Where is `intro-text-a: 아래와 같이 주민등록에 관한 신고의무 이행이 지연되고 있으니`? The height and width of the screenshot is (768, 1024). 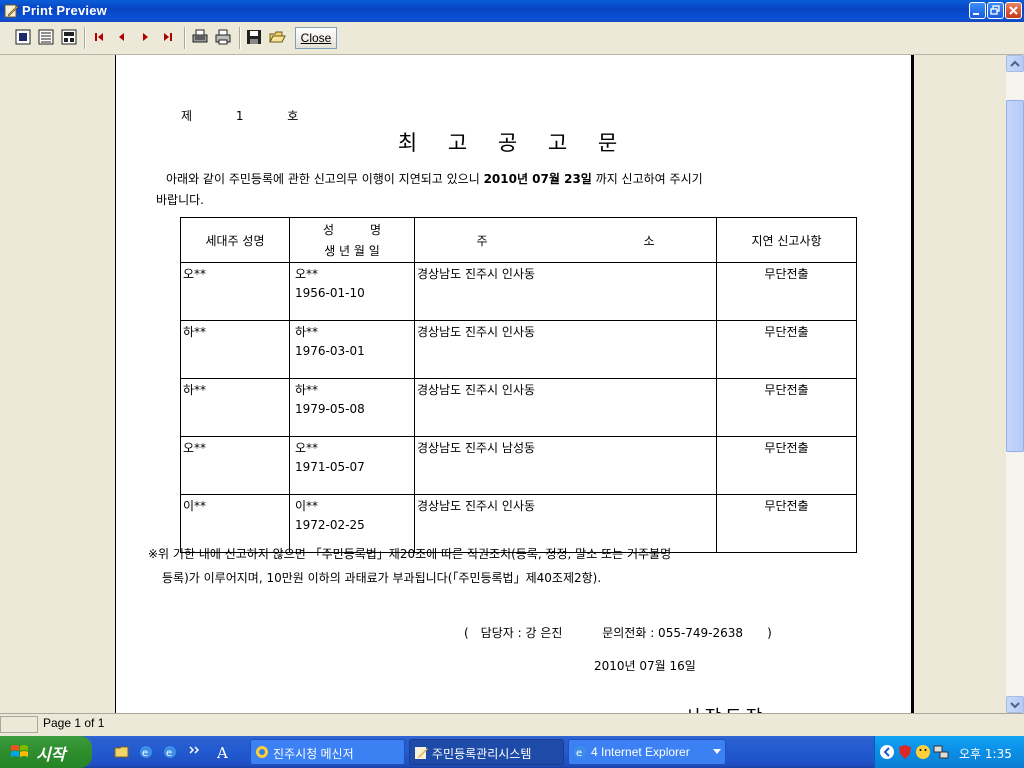
intro-text-a: 아래와 같이 주민등록에 관한 신고의무 이행이 지연되고 있으니 is located at coordinates (325, 179).